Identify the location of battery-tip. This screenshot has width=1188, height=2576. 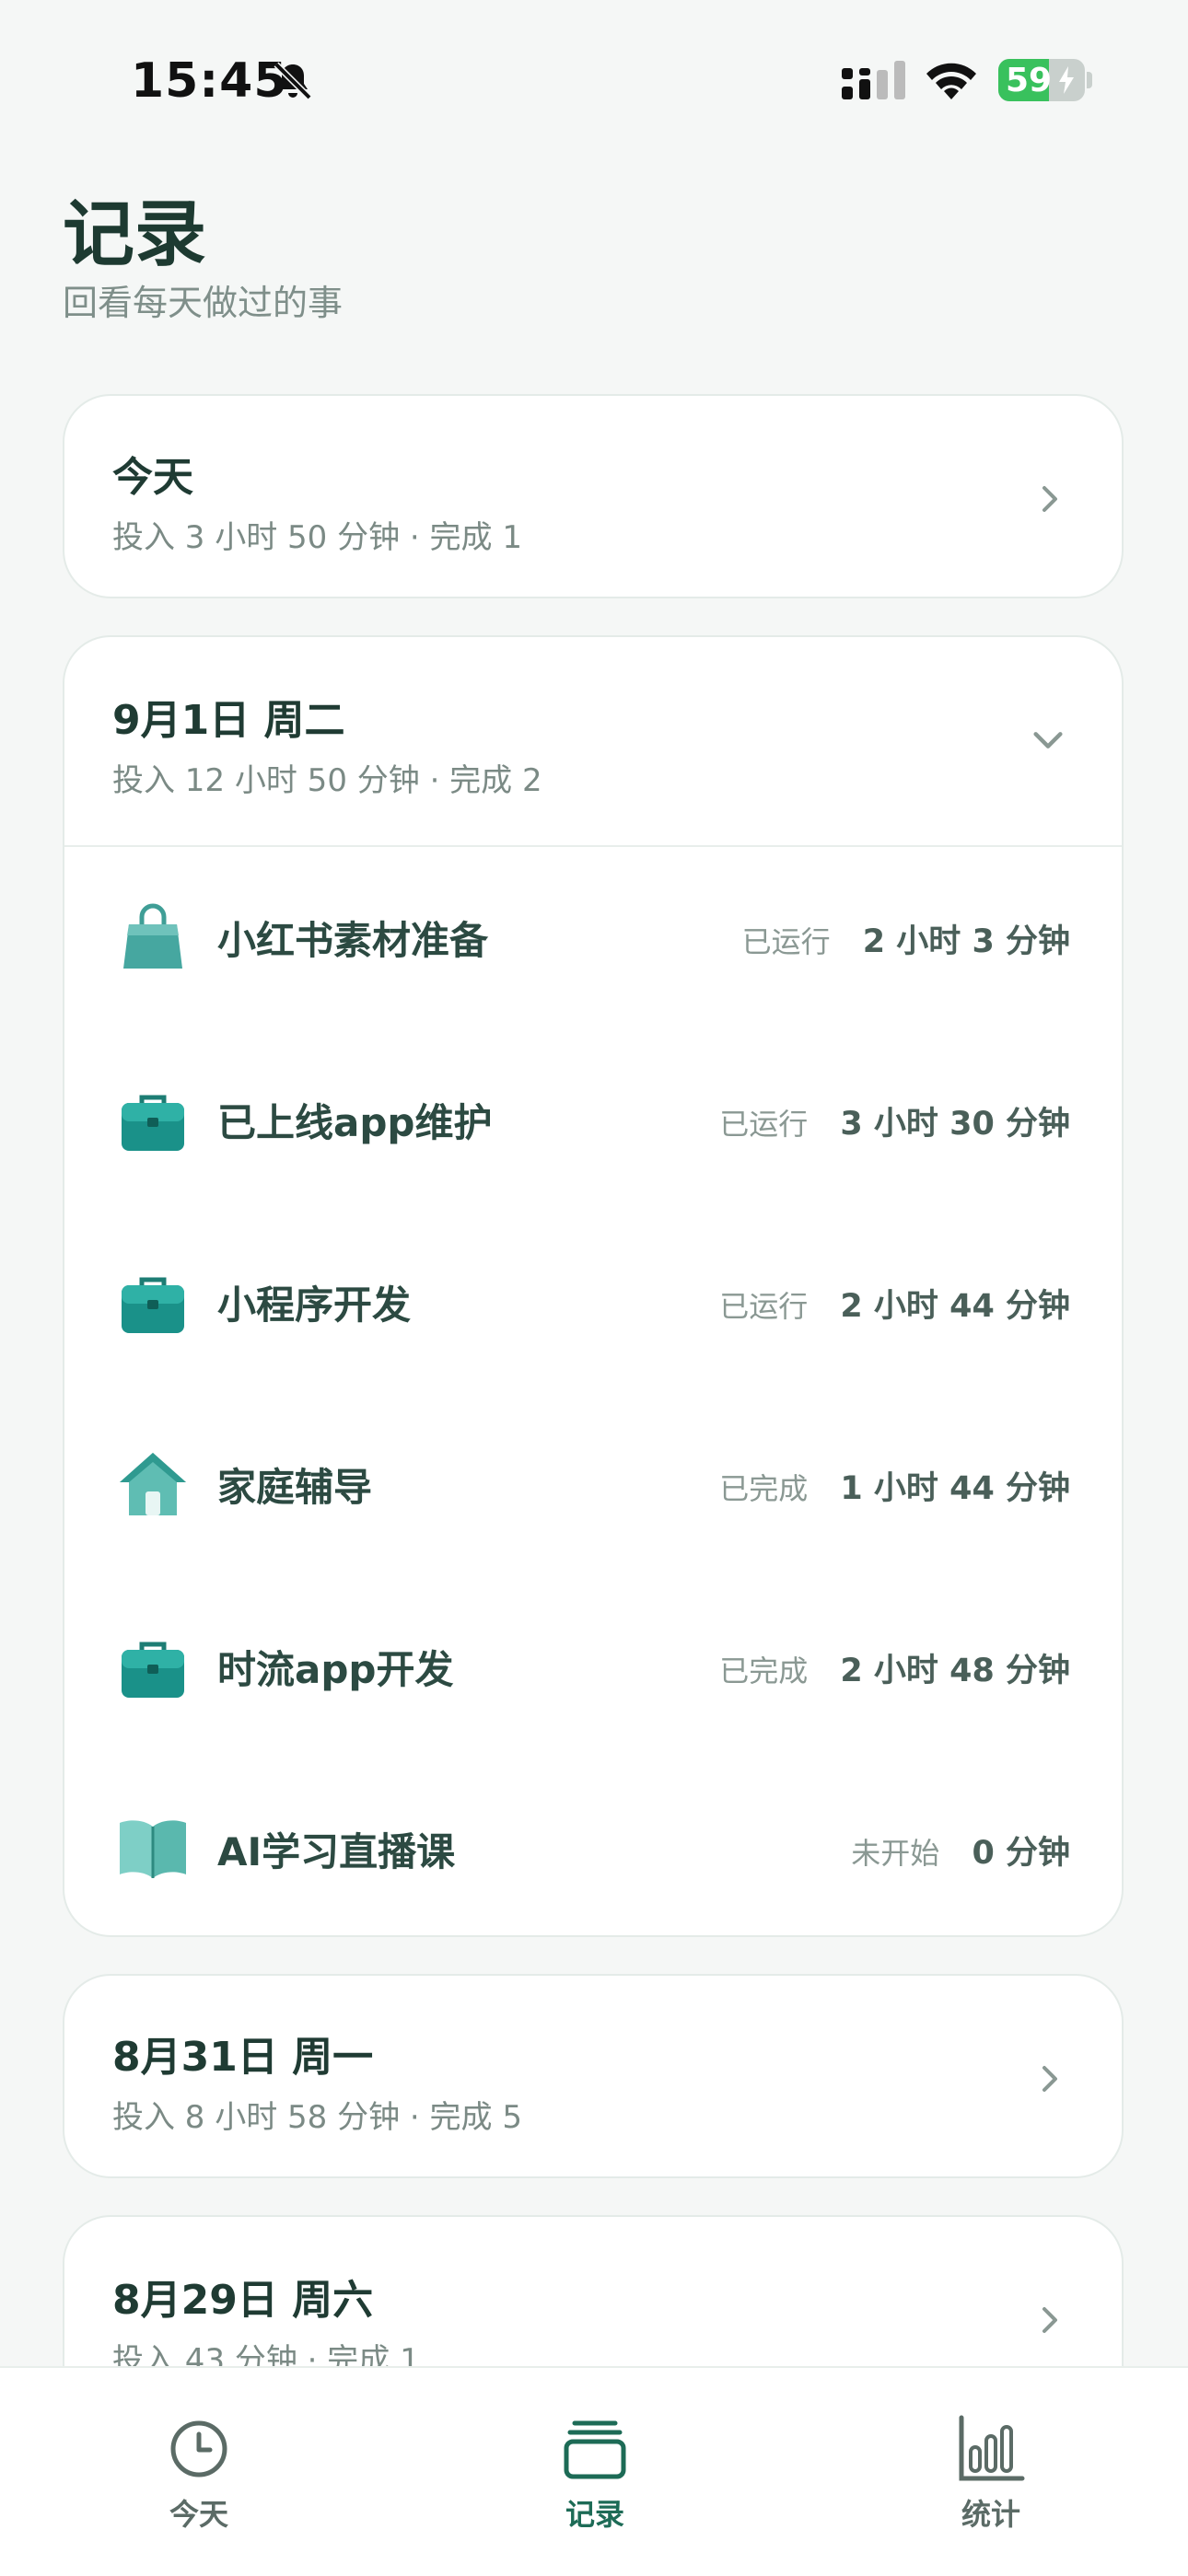
(1089, 80).